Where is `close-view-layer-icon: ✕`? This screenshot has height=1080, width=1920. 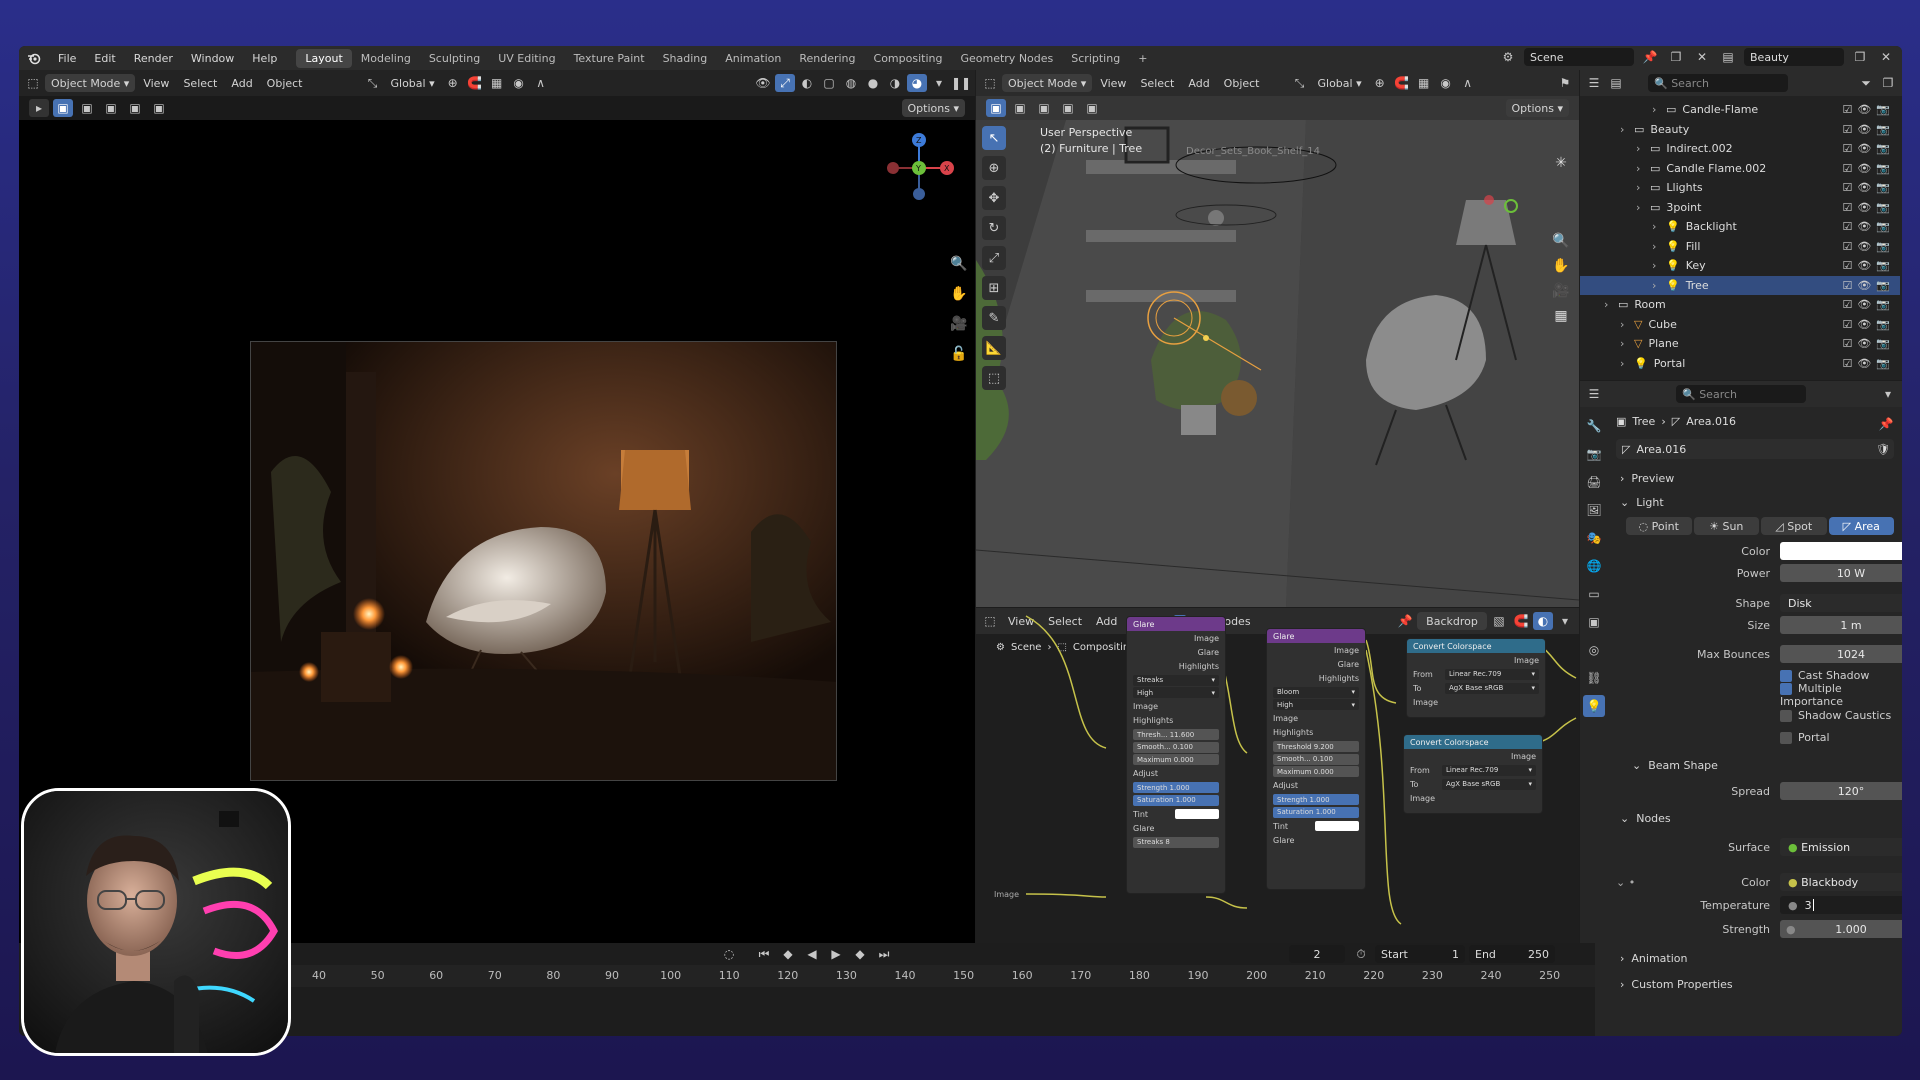 close-view-layer-icon: ✕ is located at coordinates (1886, 57).